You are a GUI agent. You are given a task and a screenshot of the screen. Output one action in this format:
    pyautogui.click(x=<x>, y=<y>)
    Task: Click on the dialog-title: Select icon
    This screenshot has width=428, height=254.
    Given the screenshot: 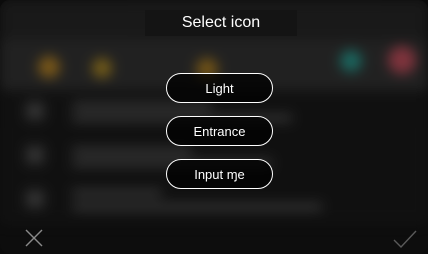 What is the action you would take?
    pyautogui.click(x=221, y=23)
    